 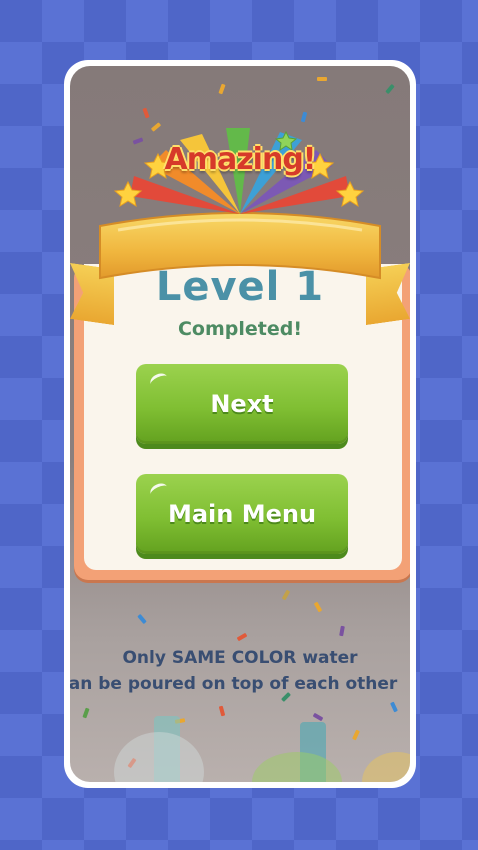 What do you see at coordinates (240, 159) in the screenshot?
I see `banner-title: Amazing!` at bounding box center [240, 159].